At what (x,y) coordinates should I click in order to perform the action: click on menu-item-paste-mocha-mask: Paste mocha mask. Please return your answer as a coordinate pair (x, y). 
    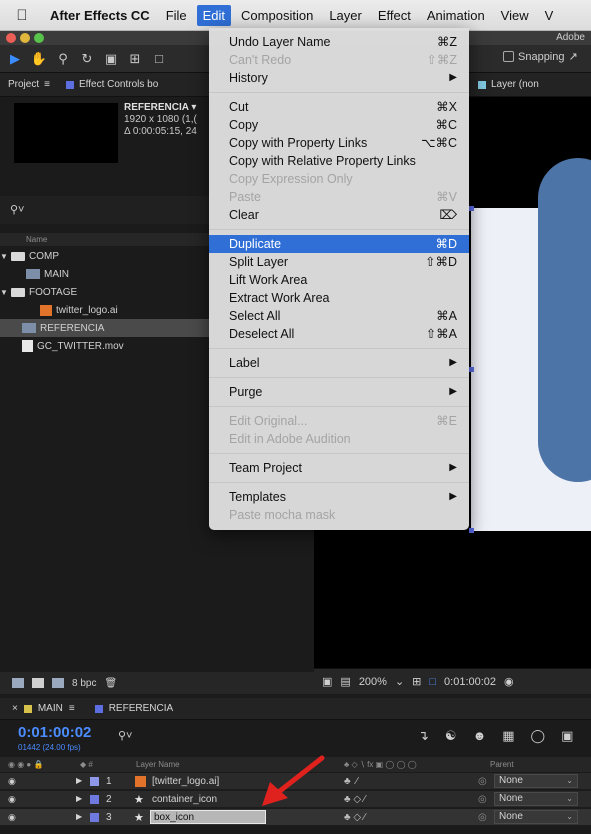
    Looking at the image, I should click on (339, 515).